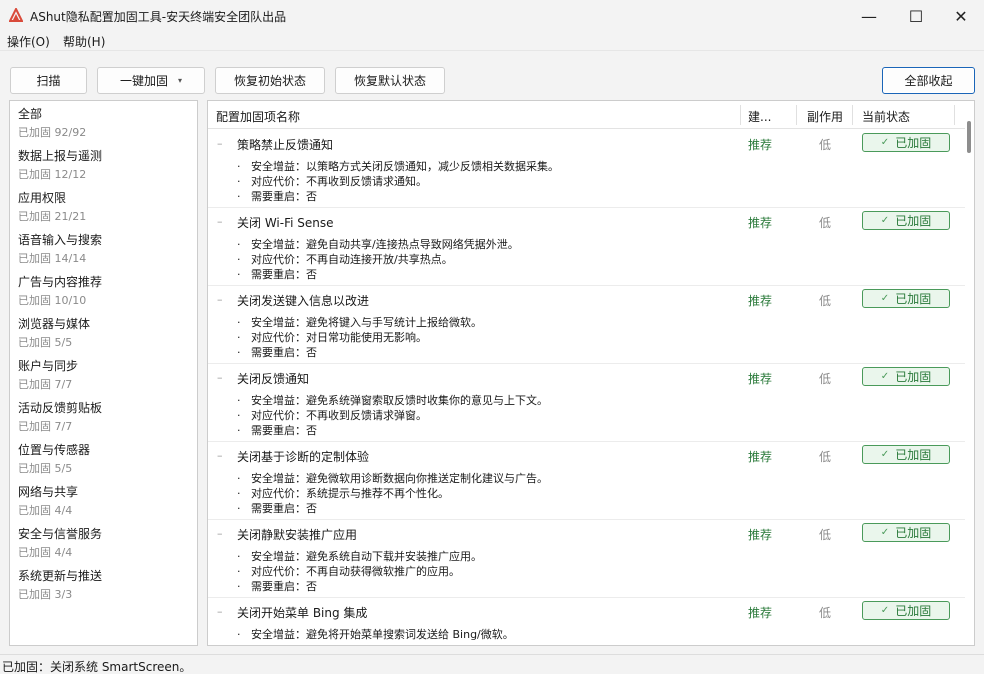 The image size is (984, 674). What do you see at coordinates (84, 41) in the screenshot?
I see `menu-help: 帮助(H)` at bounding box center [84, 41].